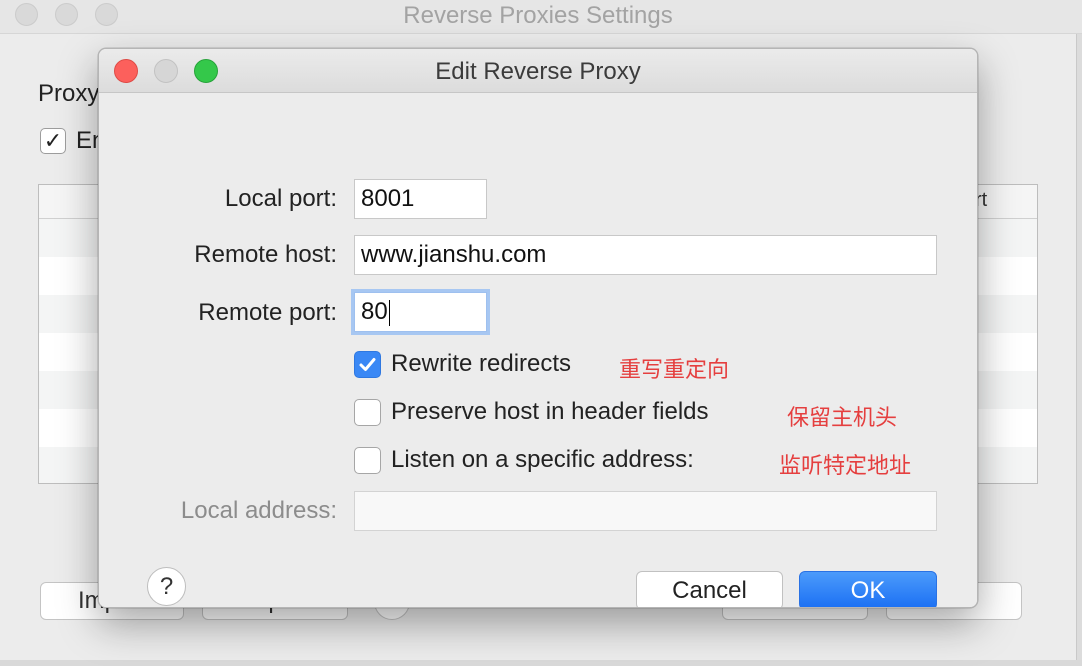 This screenshot has height=666, width=1082. Describe the element at coordinates (69, 93) in the screenshot. I see `bg-proxy-label: Proxy` at that location.